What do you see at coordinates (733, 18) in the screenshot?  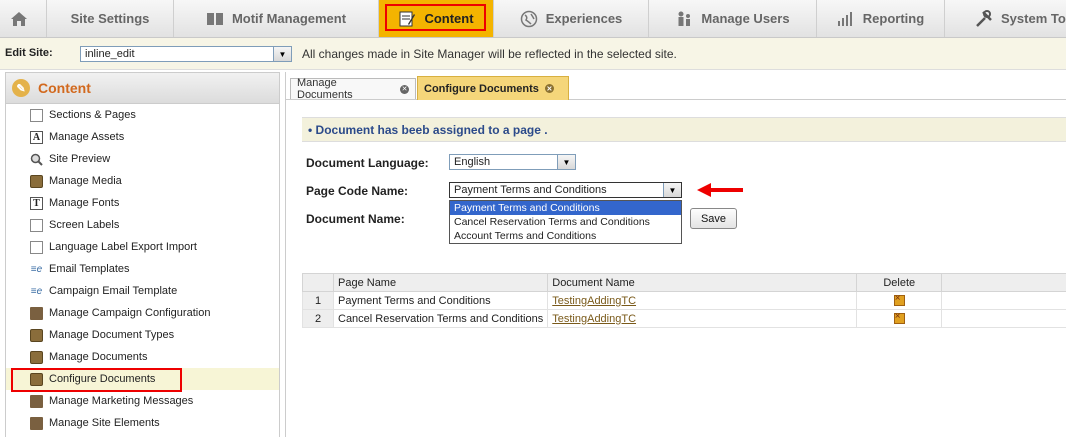 I see `nav-manage-users: Manage Users` at bounding box center [733, 18].